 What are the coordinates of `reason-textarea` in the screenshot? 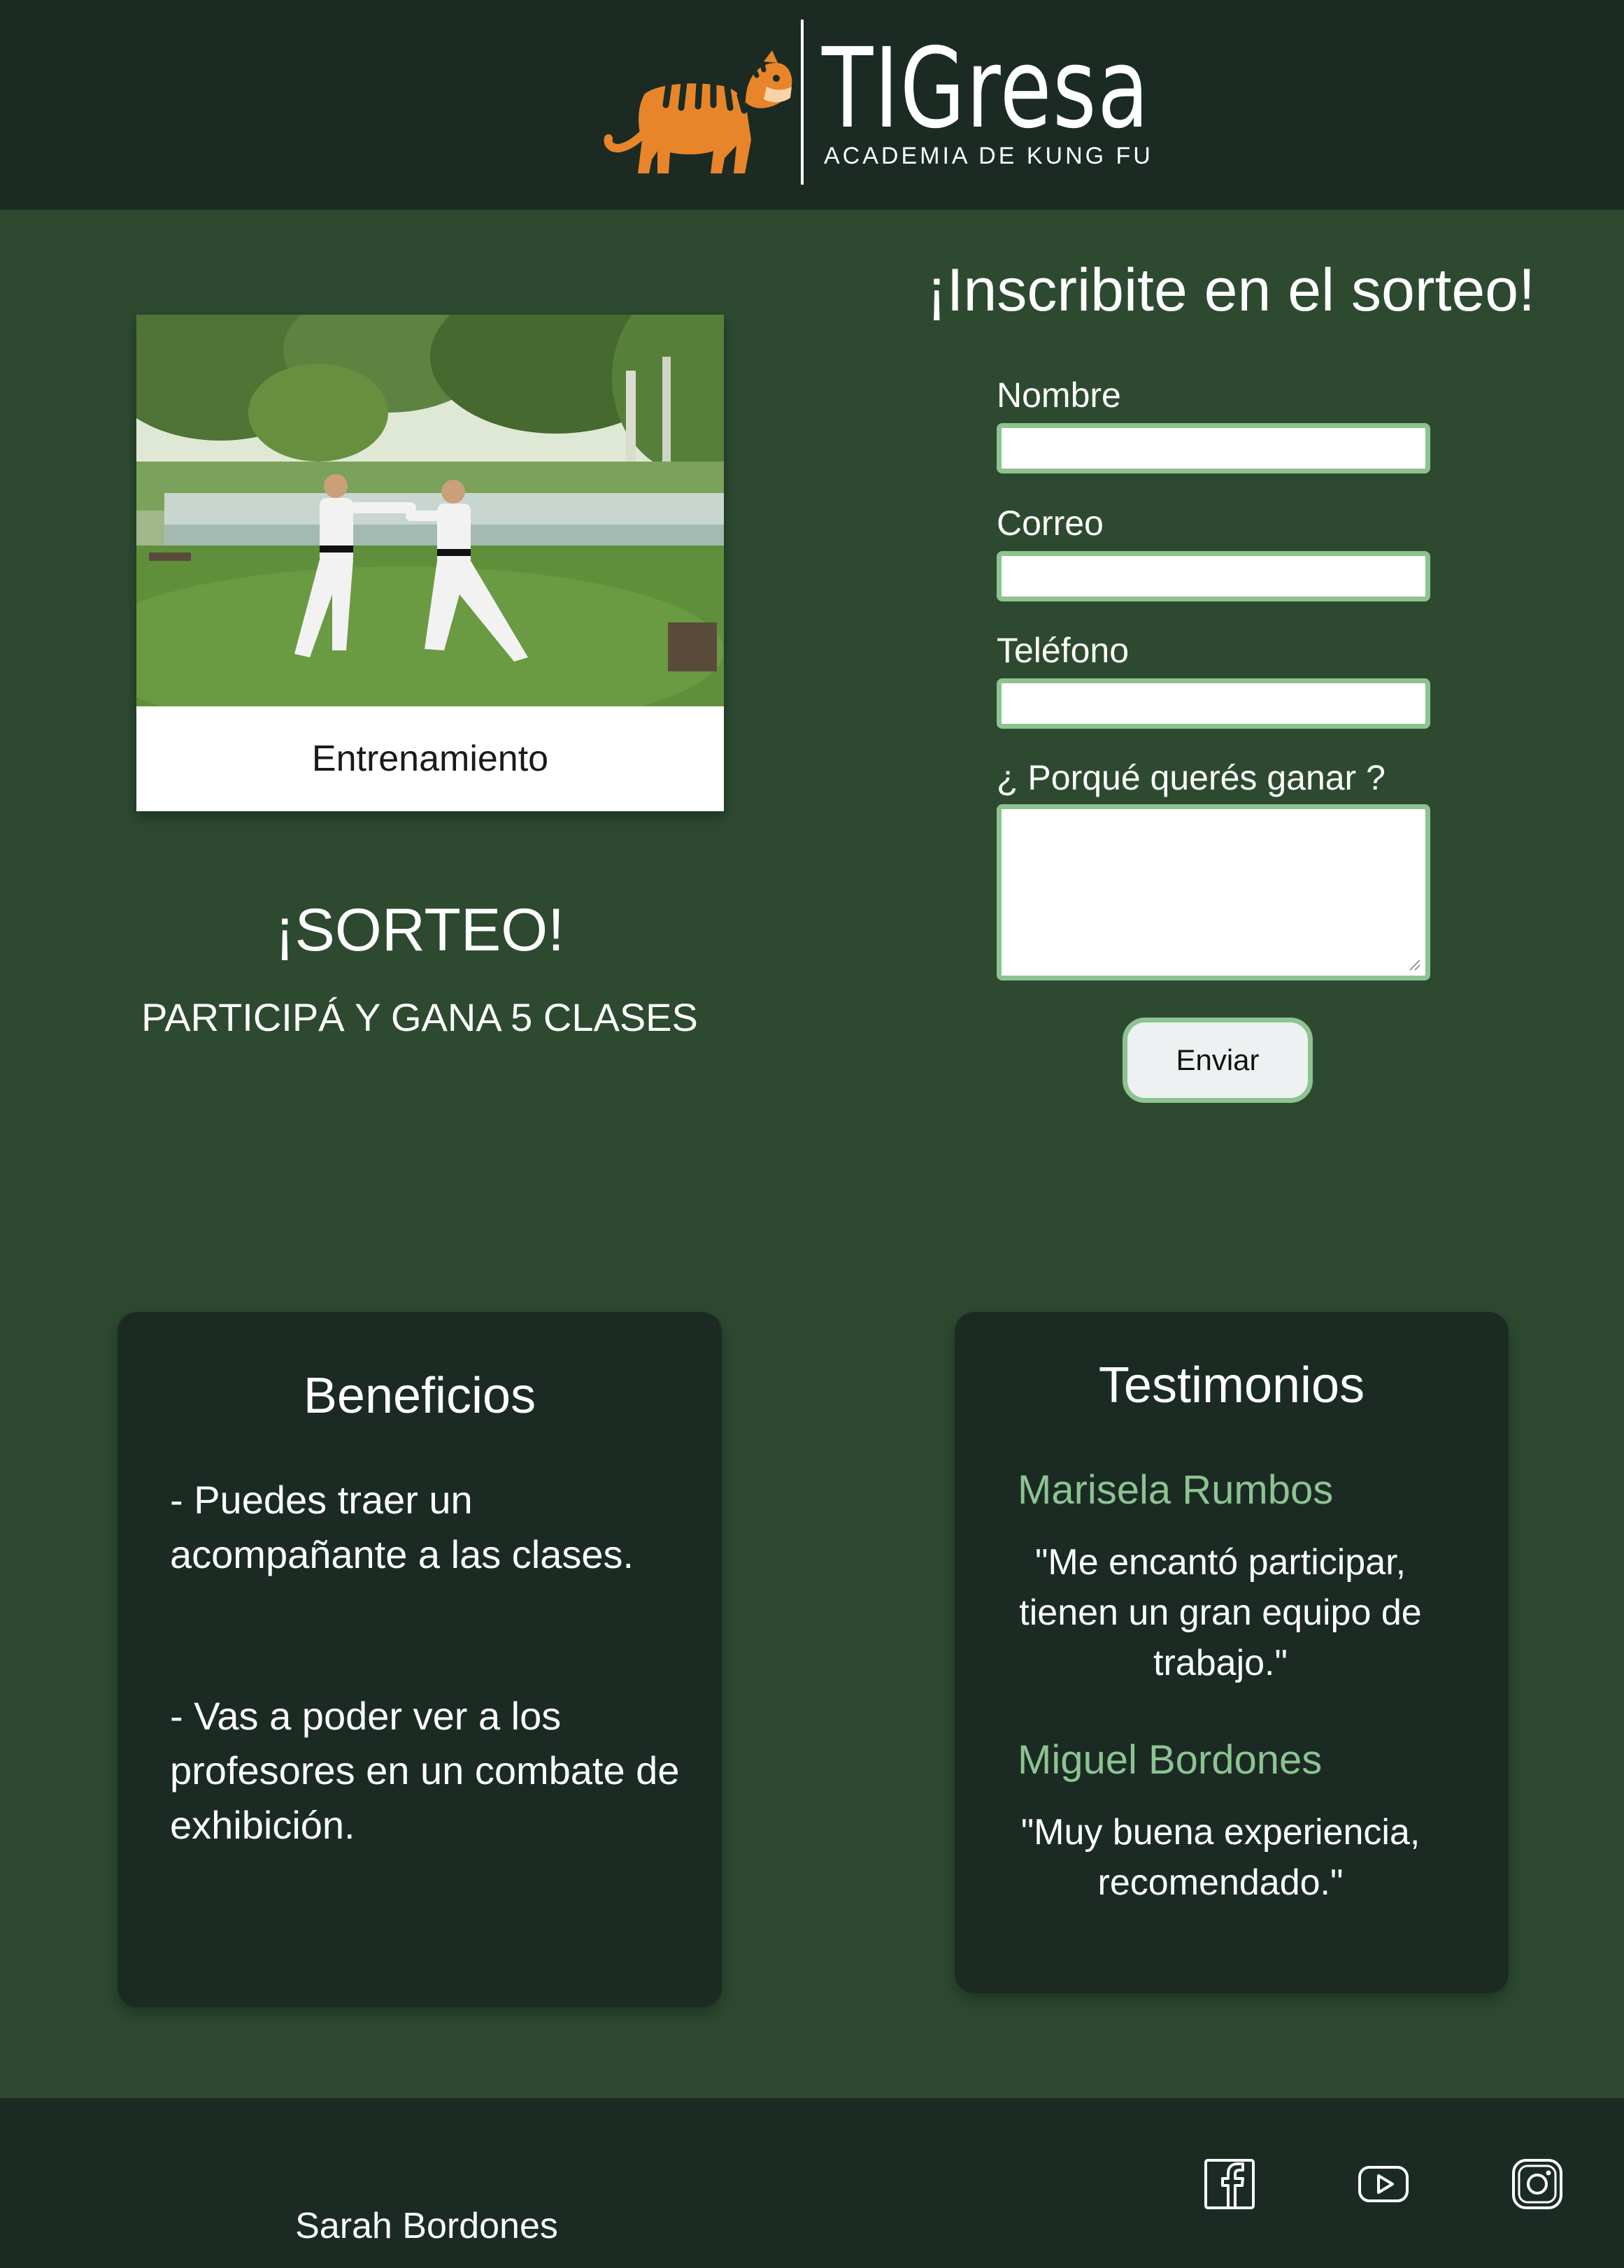 It's located at (1214, 892).